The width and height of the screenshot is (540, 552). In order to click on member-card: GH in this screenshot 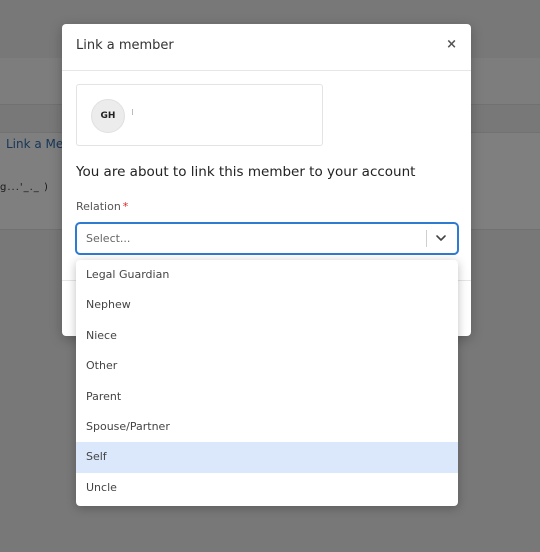, I will do `click(199, 115)`.